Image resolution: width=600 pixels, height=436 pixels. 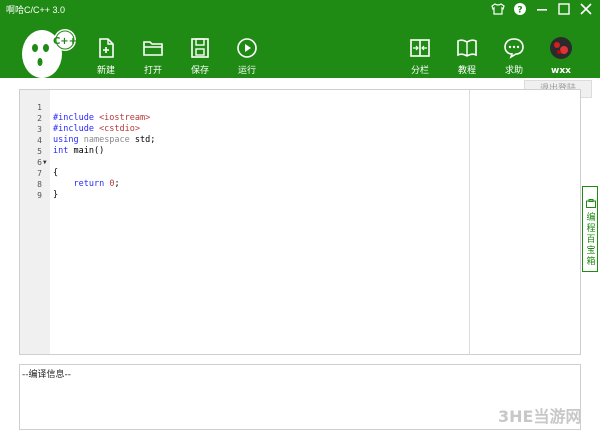 What do you see at coordinates (96, 135) in the screenshot?
I see `code-line: 3 using namespace std;` at bounding box center [96, 135].